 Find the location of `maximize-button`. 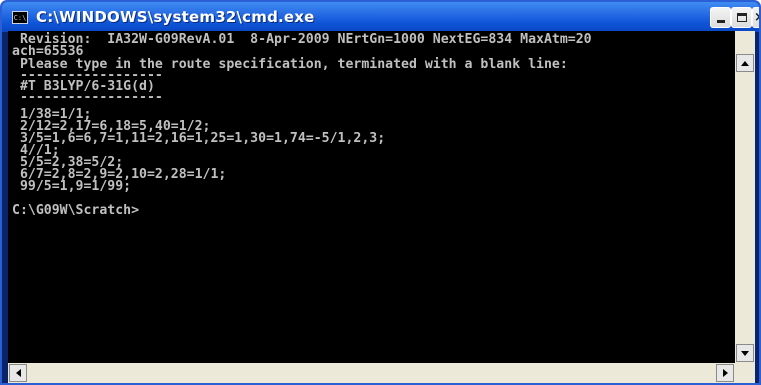

maximize-button is located at coordinates (741, 17).